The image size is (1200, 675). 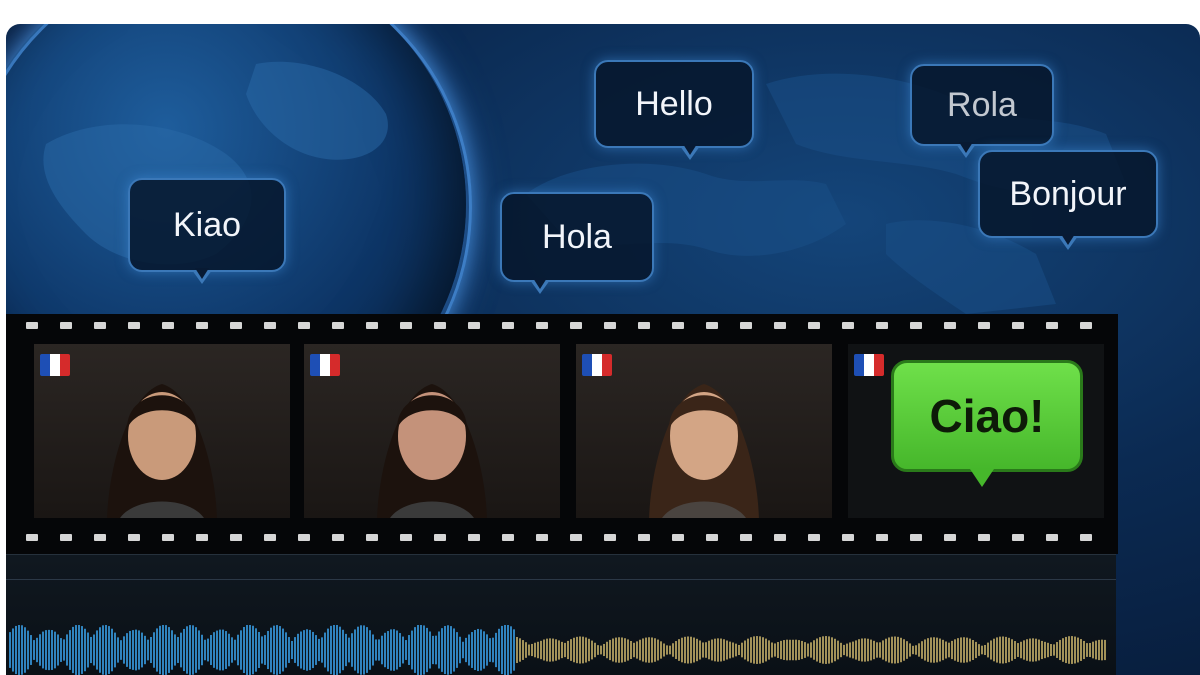 What do you see at coordinates (982, 104) in the screenshot?
I see `bubble-text: Rola` at bounding box center [982, 104].